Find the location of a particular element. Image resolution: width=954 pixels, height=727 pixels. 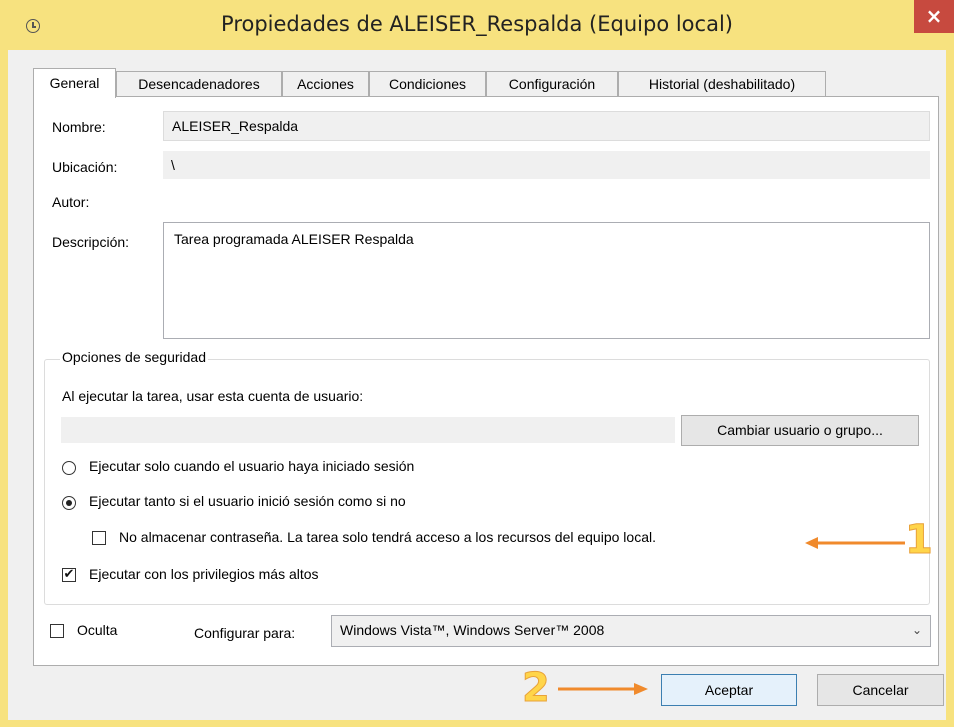

name-label: Nombre: is located at coordinates (79, 127).